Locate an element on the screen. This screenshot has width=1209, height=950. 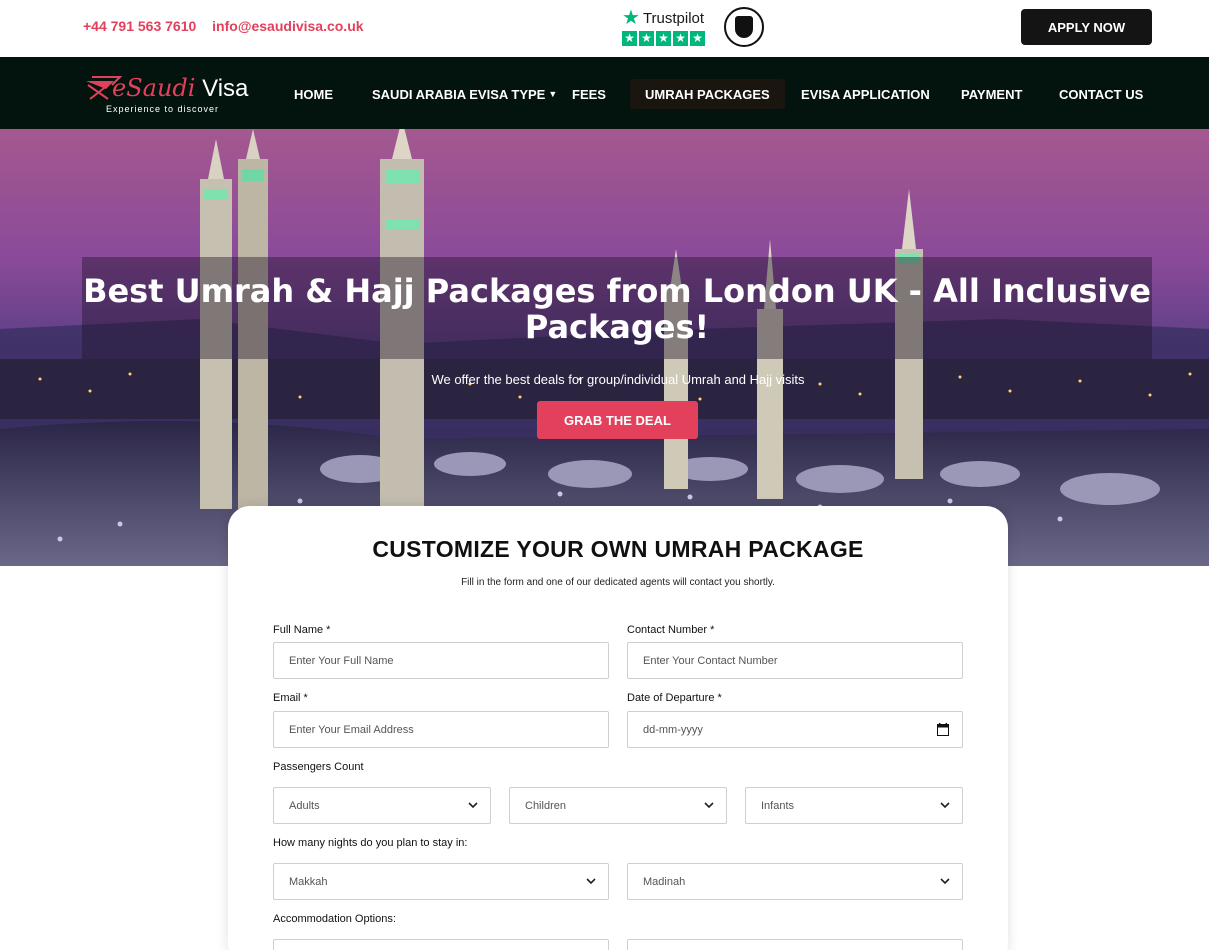
contact-info: +44 791 563 7610 info@esaudivisa.co.uk is located at coordinates (229, 26).